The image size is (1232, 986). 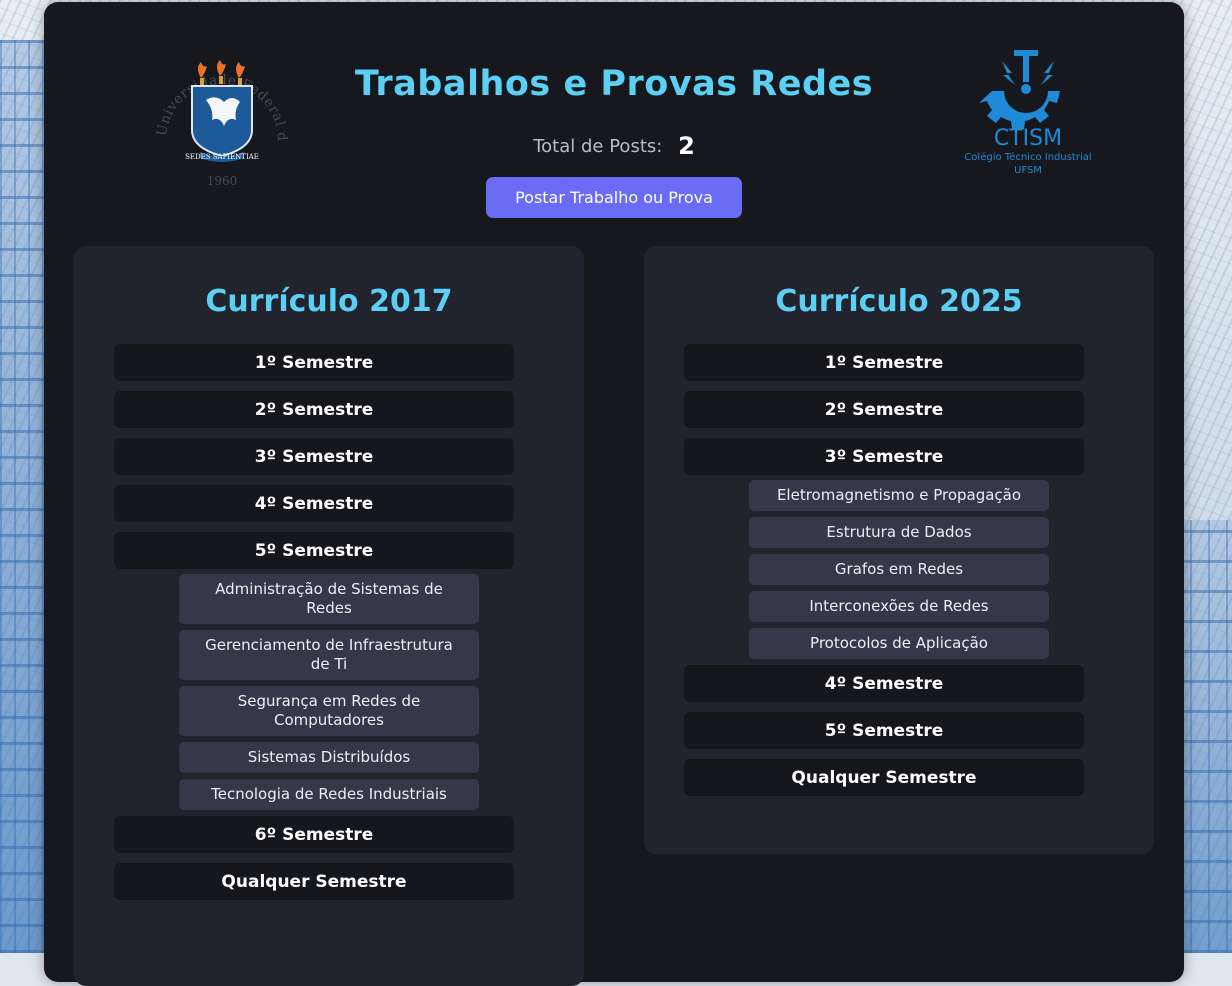 What do you see at coordinates (899, 643) in the screenshot?
I see `subject-item: Protocolos de Aplicação` at bounding box center [899, 643].